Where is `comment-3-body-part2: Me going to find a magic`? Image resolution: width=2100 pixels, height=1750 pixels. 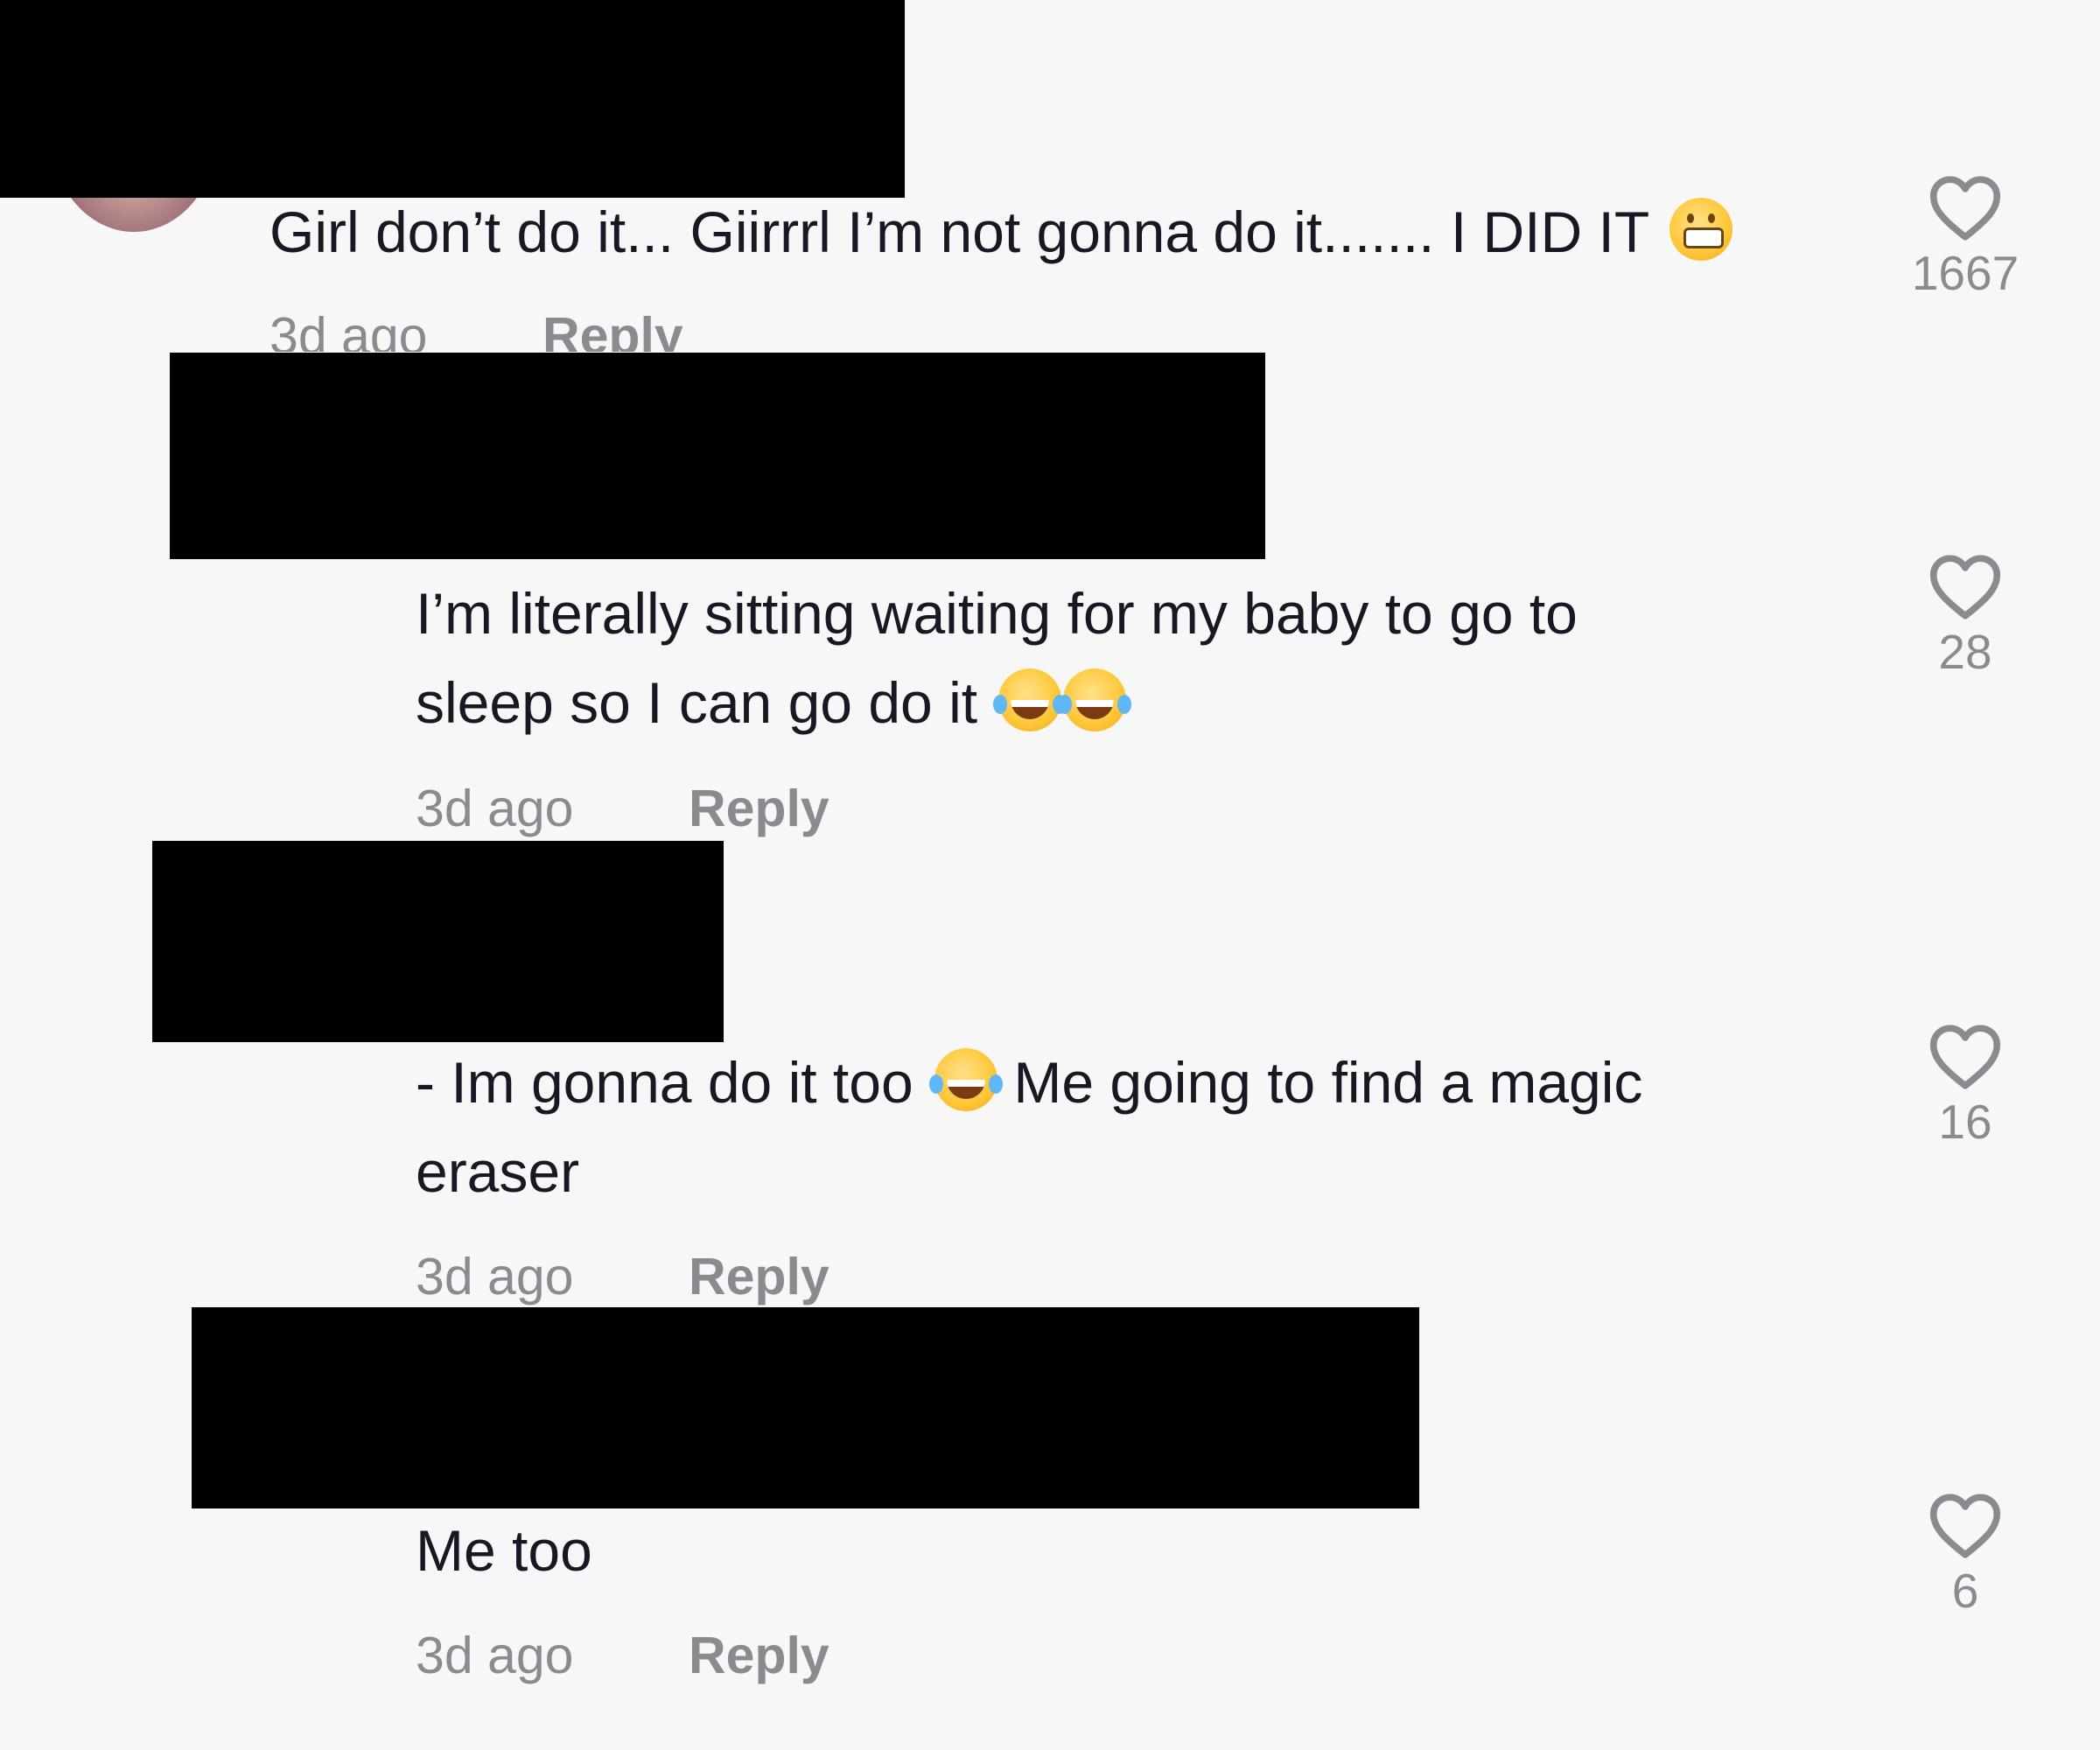
comment-3-body-part2: Me going to find a magic is located at coordinates (1328, 1082).